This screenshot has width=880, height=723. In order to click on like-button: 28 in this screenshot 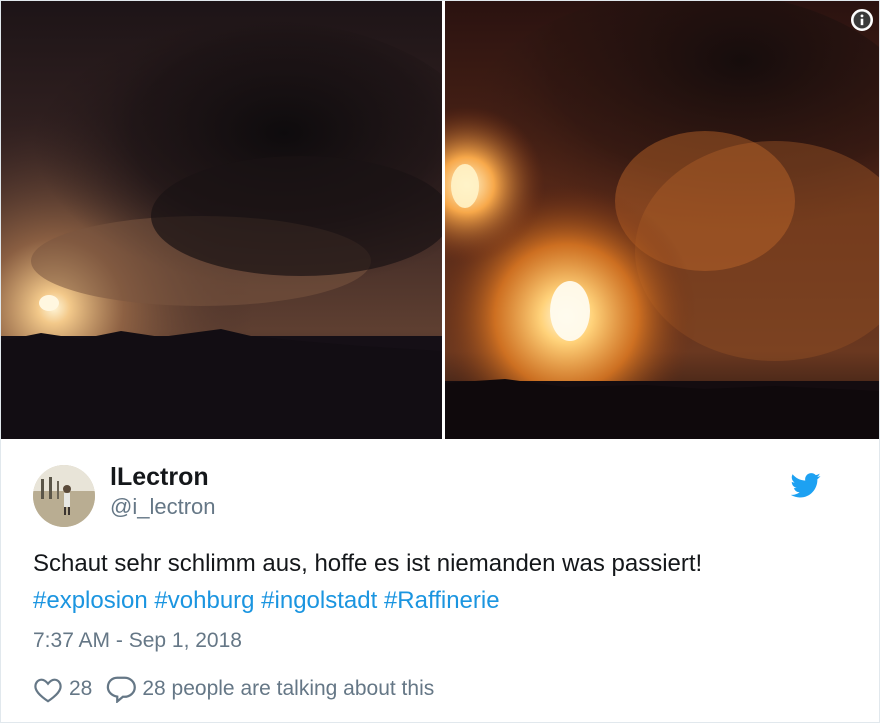, I will do `click(62, 689)`.